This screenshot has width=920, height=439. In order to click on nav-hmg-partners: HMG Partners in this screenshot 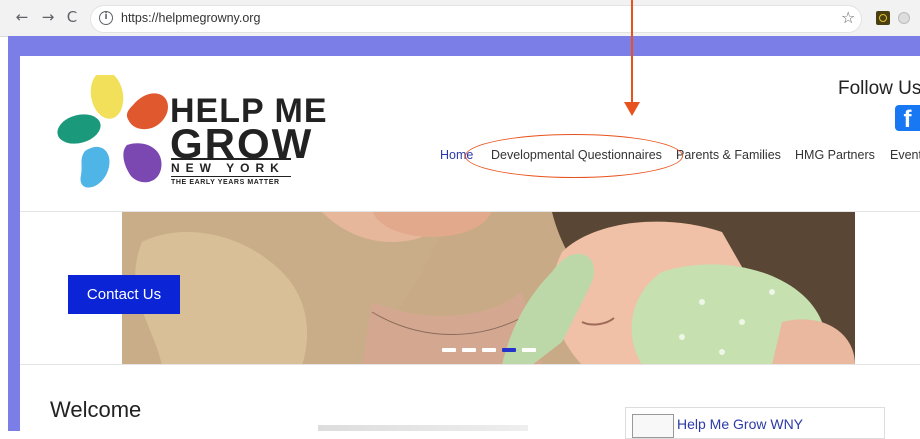, I will do `click(835, 155)`.